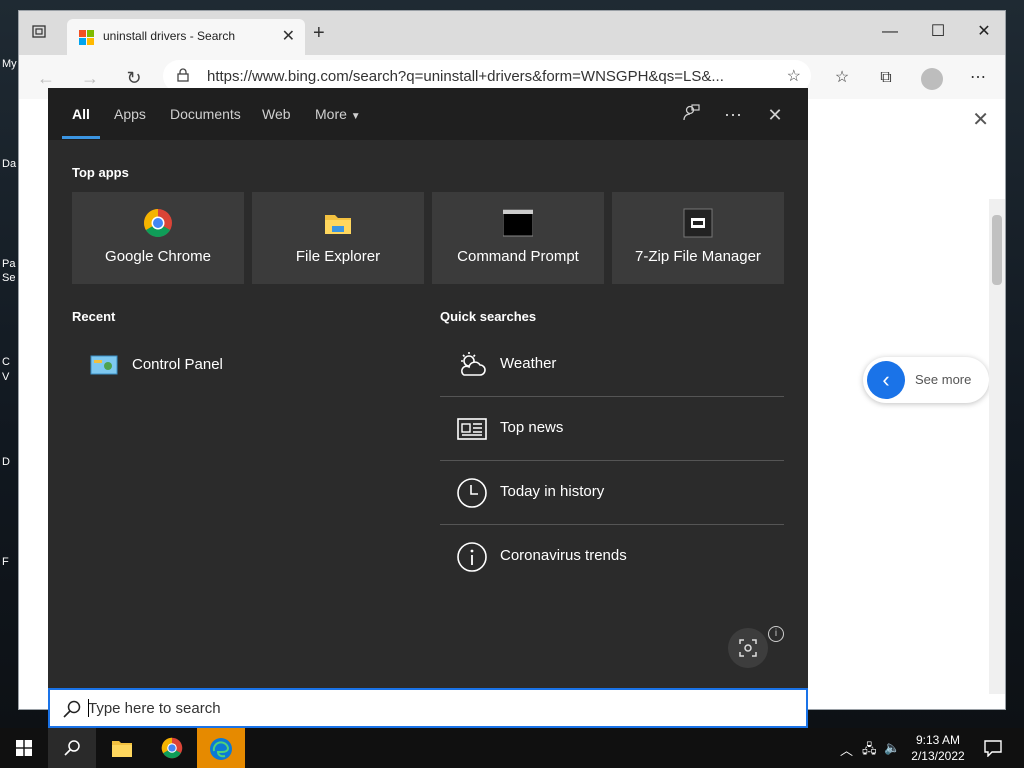 The image size is (1024, 768). I want to click on start-button, so click(24, 748).